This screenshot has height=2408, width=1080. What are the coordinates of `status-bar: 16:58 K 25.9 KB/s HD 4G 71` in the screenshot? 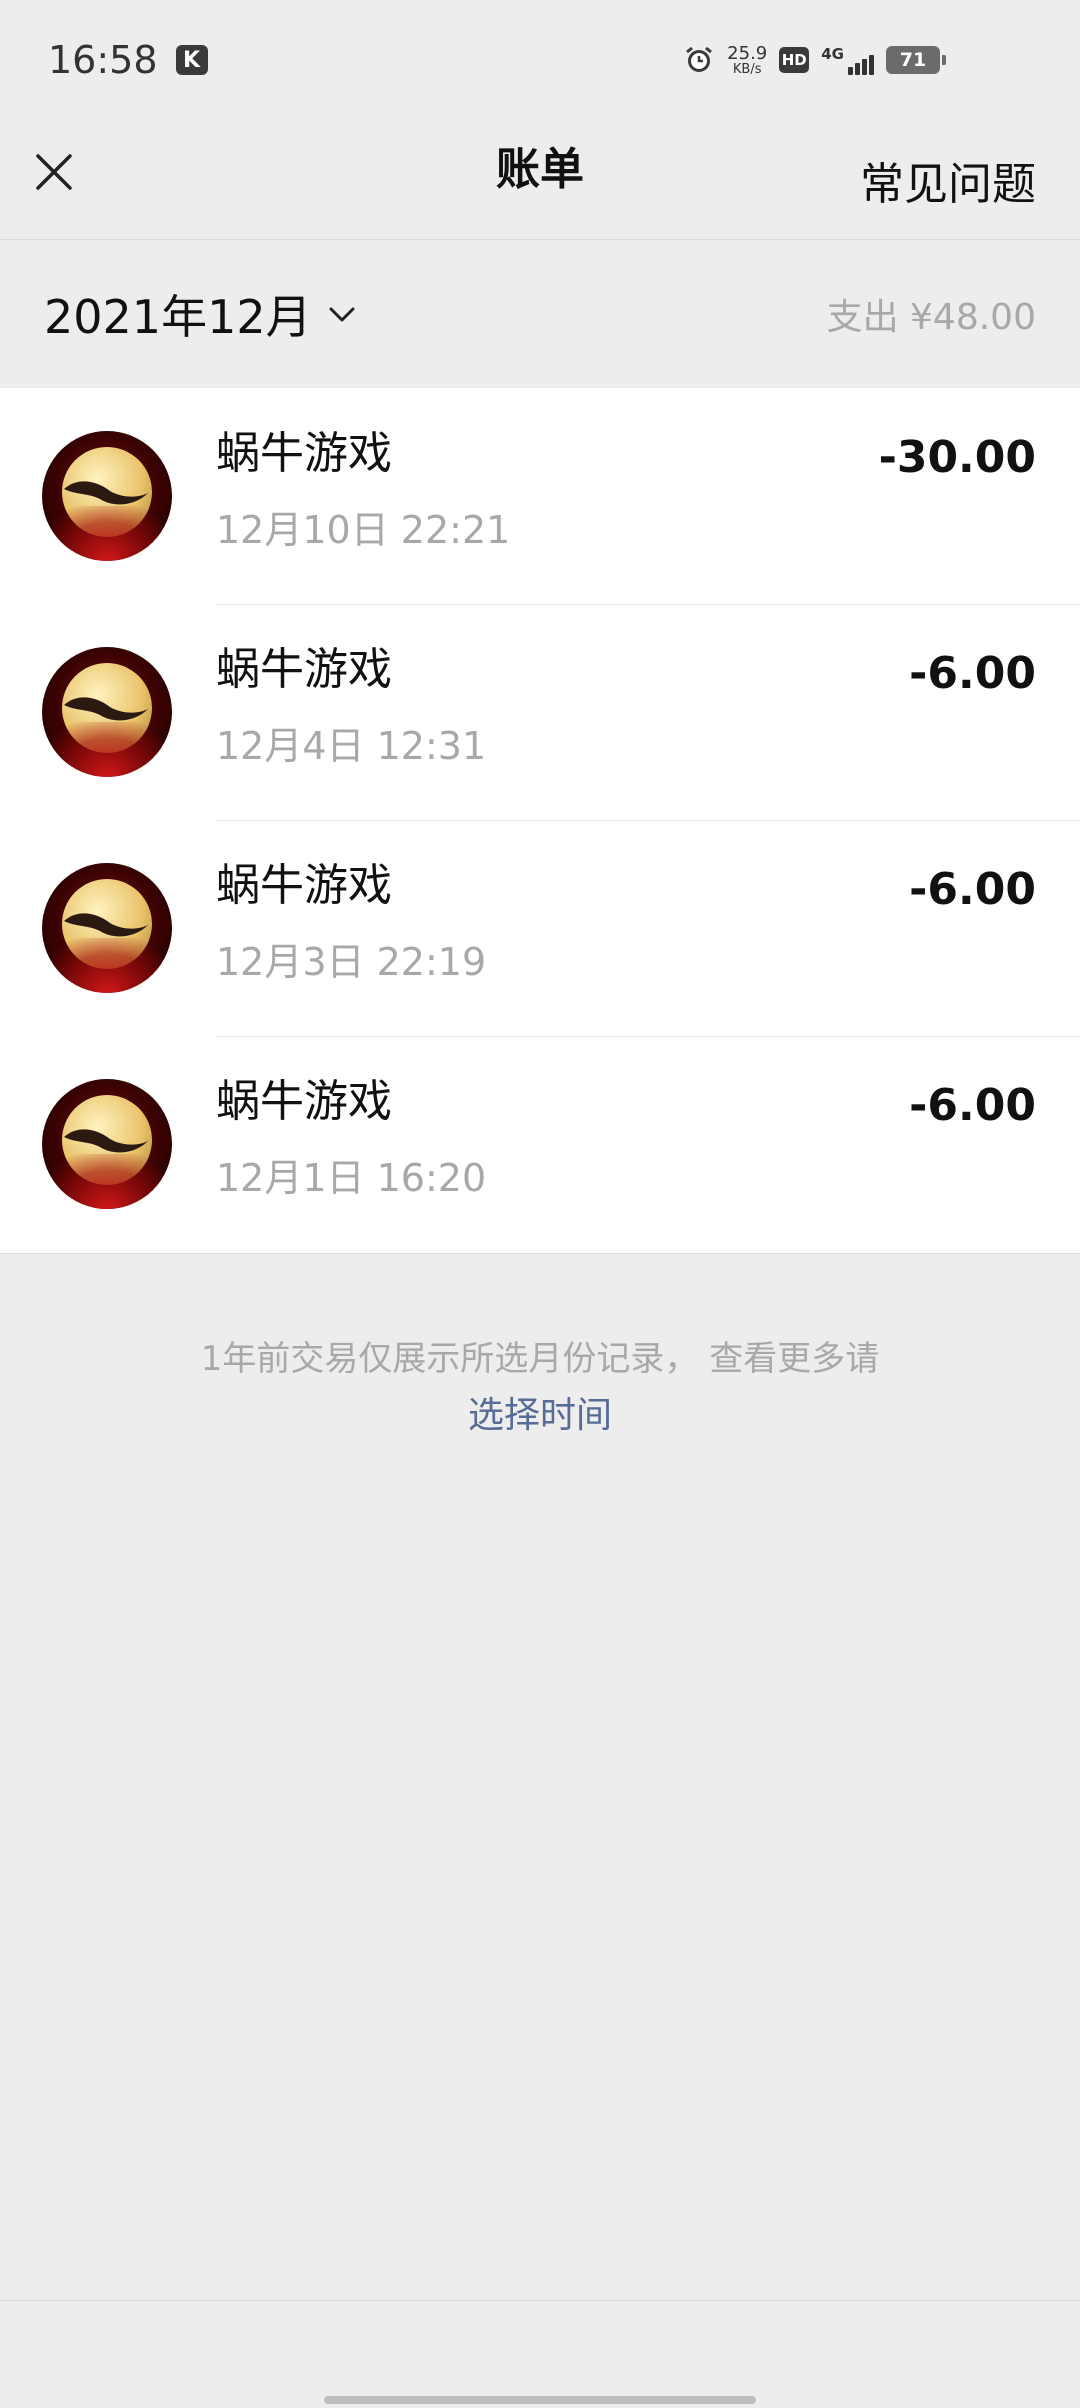 It's located at (540, 60).